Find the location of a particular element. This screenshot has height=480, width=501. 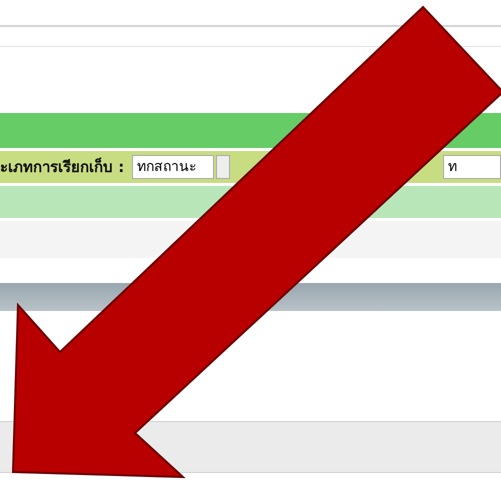

status-select: ทกสถานะ is located at coordinates (173, 167).